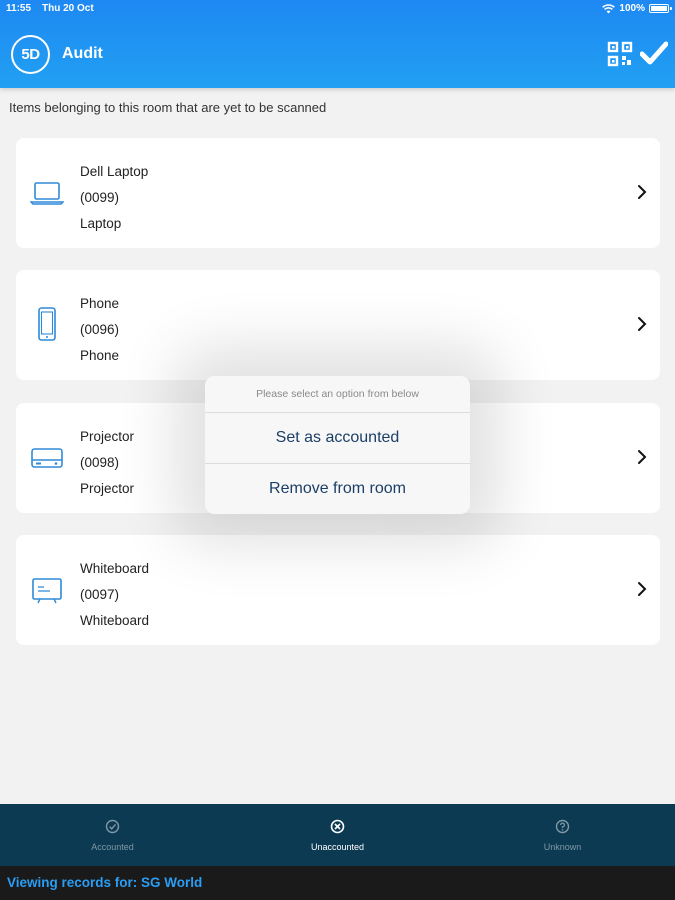 Image resolution: width=675 pixels, height=900 pixels. What do you see at coordinates (115, 620) in the screenshot?
I see `item-type: Whiteboard` at bounding box center [115, 620].